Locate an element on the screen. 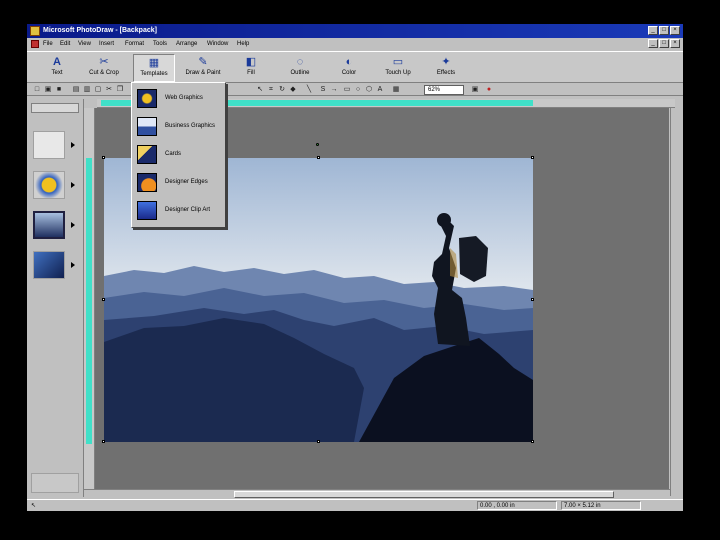  draw-paint-button-label: Draw & Paint is located at coordinates (203, 73).